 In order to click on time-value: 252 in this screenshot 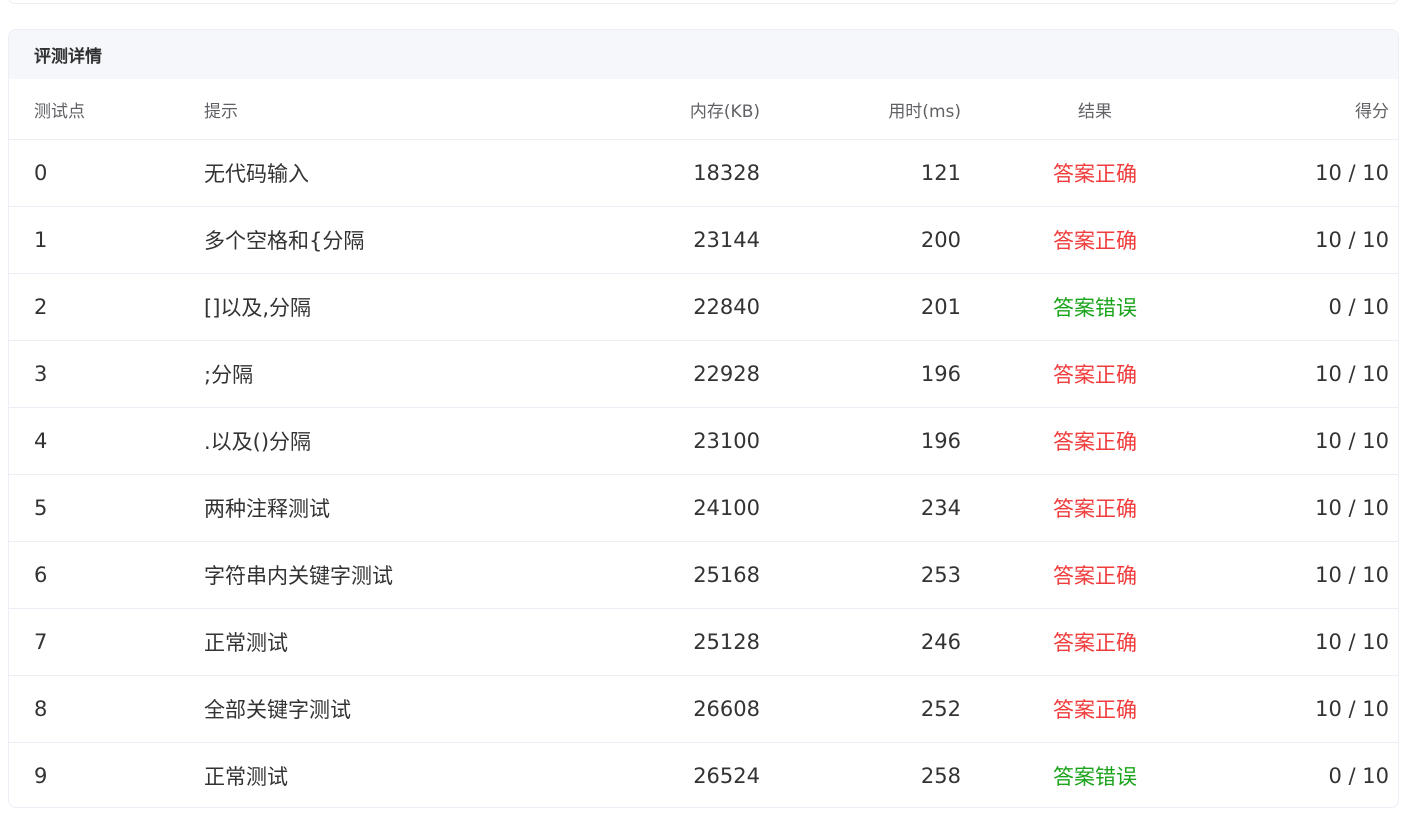, I will do `click(940, 709)`.